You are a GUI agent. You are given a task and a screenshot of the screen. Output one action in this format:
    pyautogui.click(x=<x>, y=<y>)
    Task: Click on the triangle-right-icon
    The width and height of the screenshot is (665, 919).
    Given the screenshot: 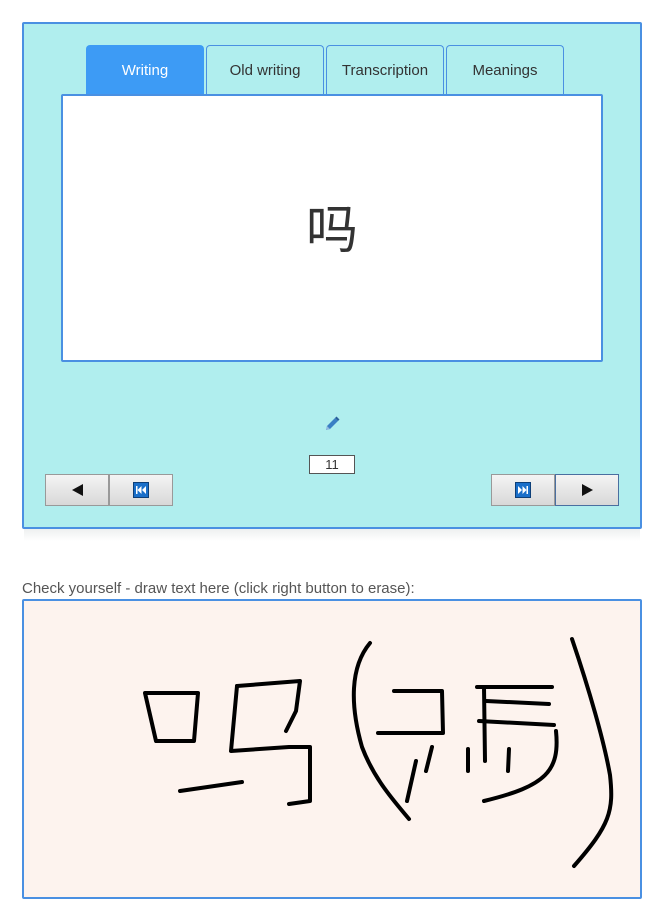 What is the action you would take?
    pyautogui.click(x=587, y=490)
    